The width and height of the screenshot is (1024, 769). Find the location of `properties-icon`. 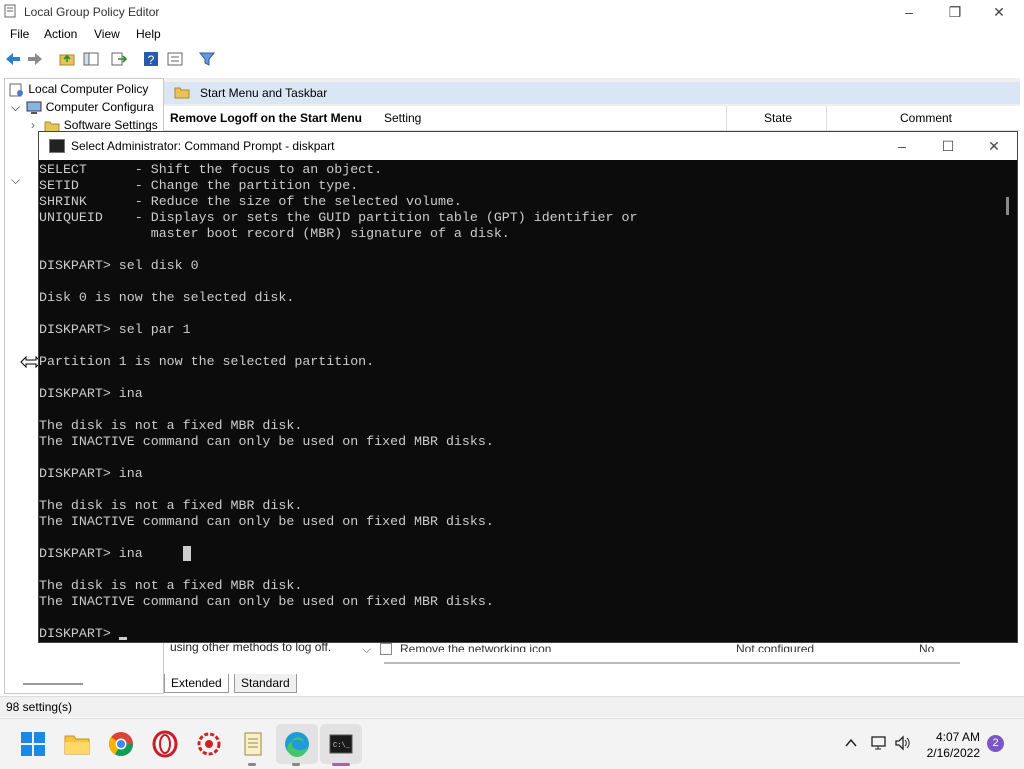

properties-icon is located at coordinates (175, 59).